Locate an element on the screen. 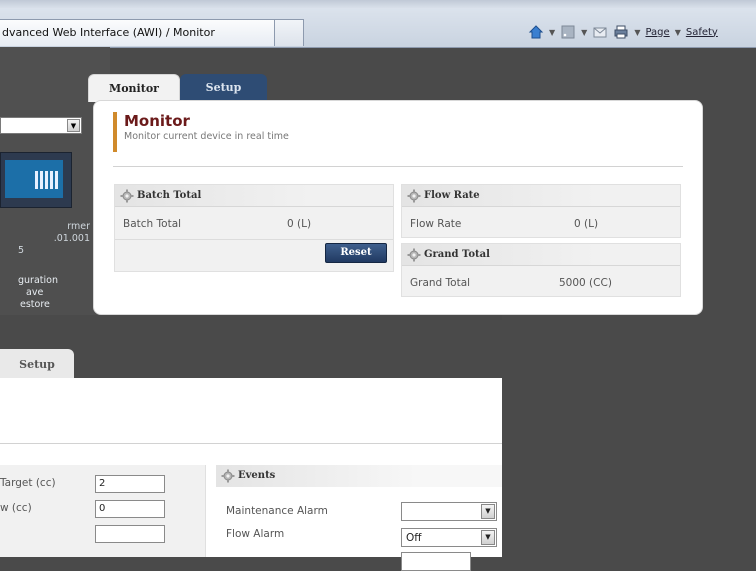  batch-total-value: 0 (L) is located at coordinates (299, 224).